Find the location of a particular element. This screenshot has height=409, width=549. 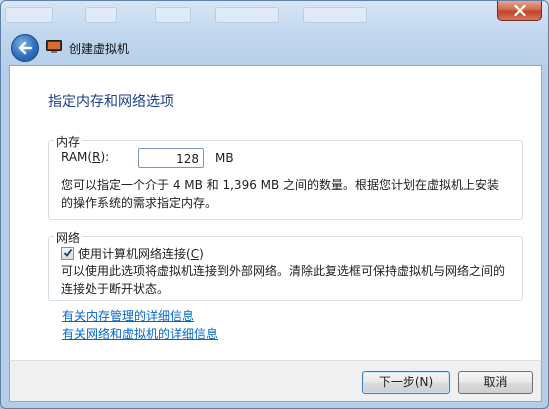

back-button is located at coordinates (25, 48).